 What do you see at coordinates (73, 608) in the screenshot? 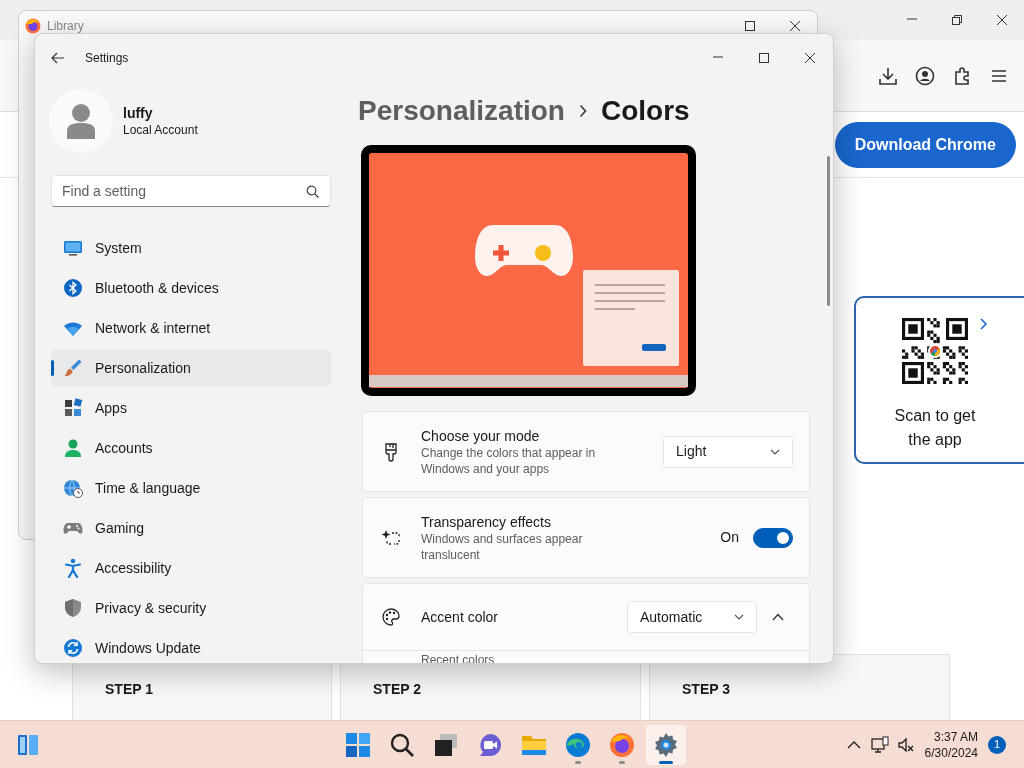
I see `shield-icon` at bounding box center [73, 608].